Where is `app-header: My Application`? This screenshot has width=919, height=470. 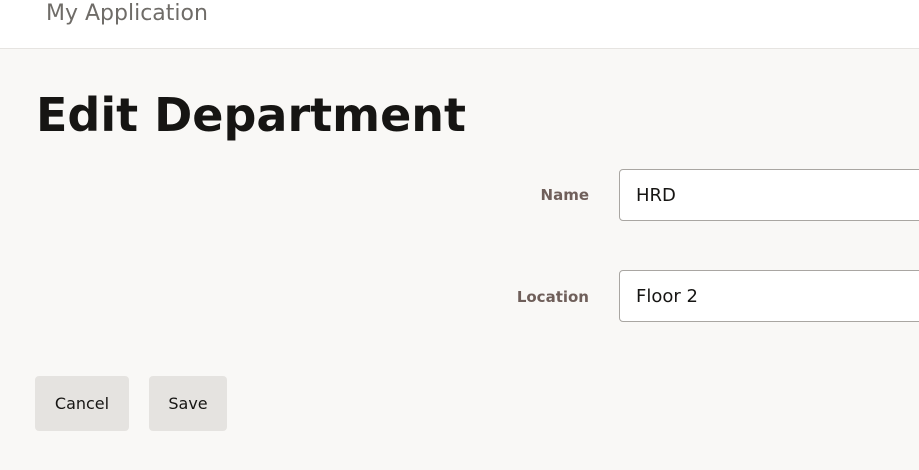
app-header: My Application is located at coordinates (459, 24).